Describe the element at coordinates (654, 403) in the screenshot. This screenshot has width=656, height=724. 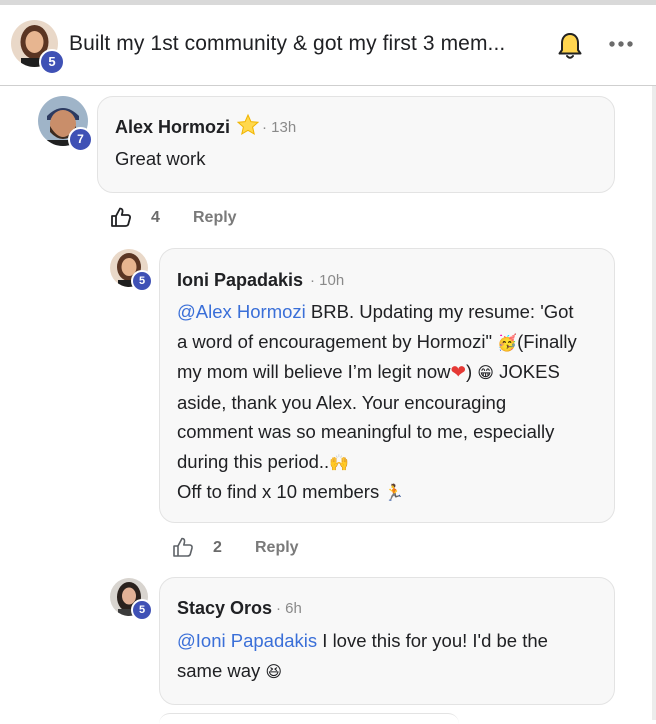
I see `scrollbar-track` at that location.